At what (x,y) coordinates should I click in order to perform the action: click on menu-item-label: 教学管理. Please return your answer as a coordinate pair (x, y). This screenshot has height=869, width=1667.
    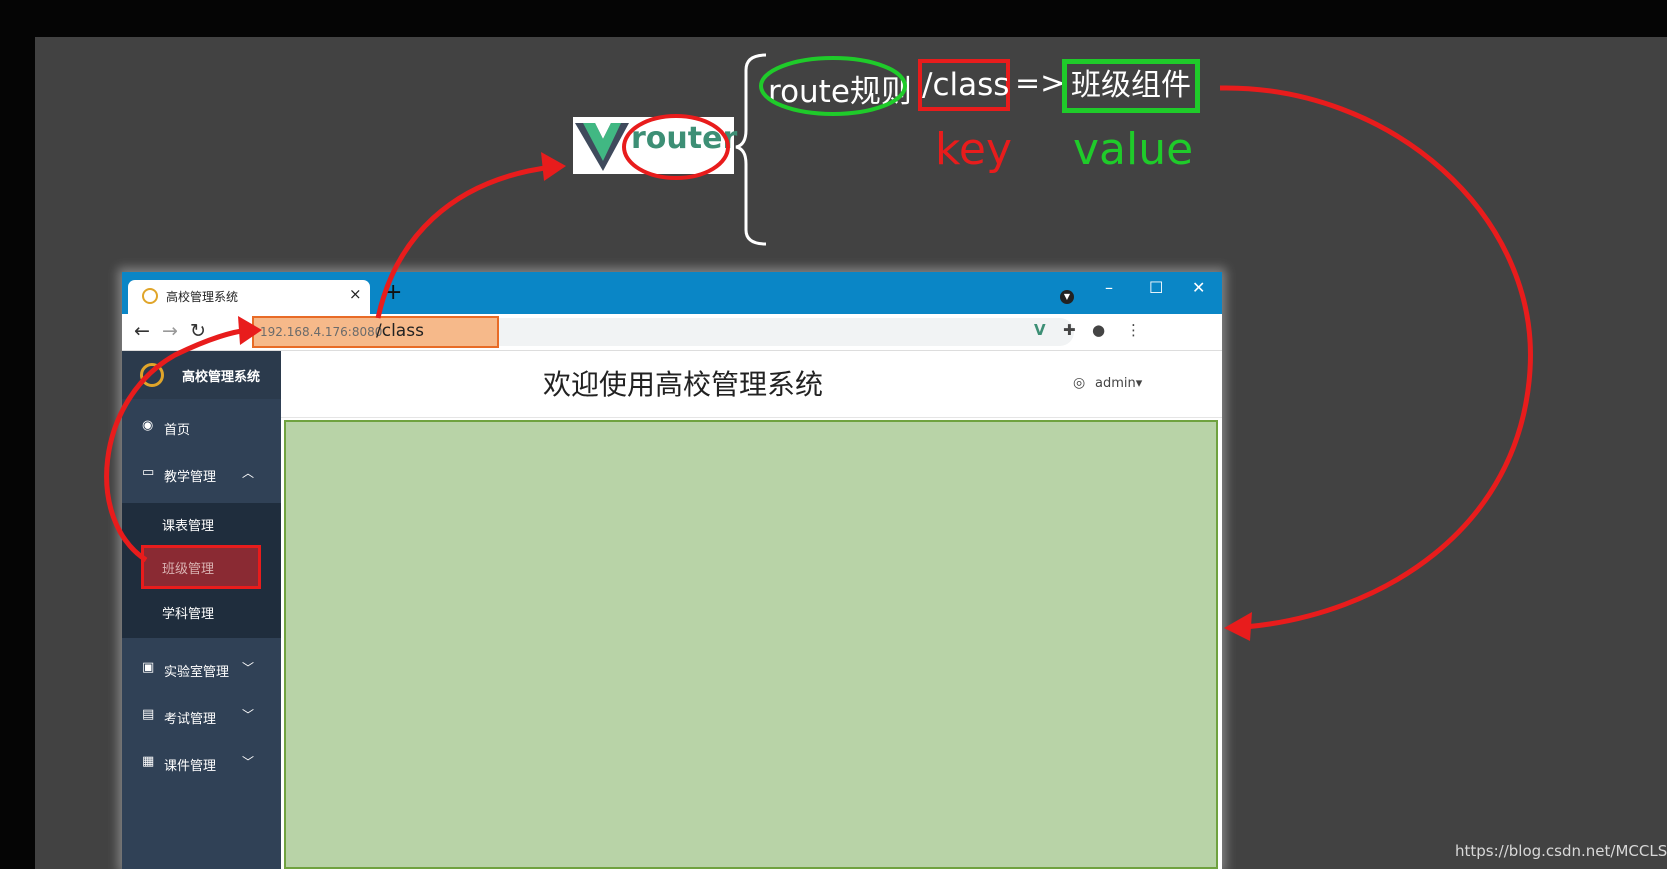
    Looking at the image, I should click on (190, 477).